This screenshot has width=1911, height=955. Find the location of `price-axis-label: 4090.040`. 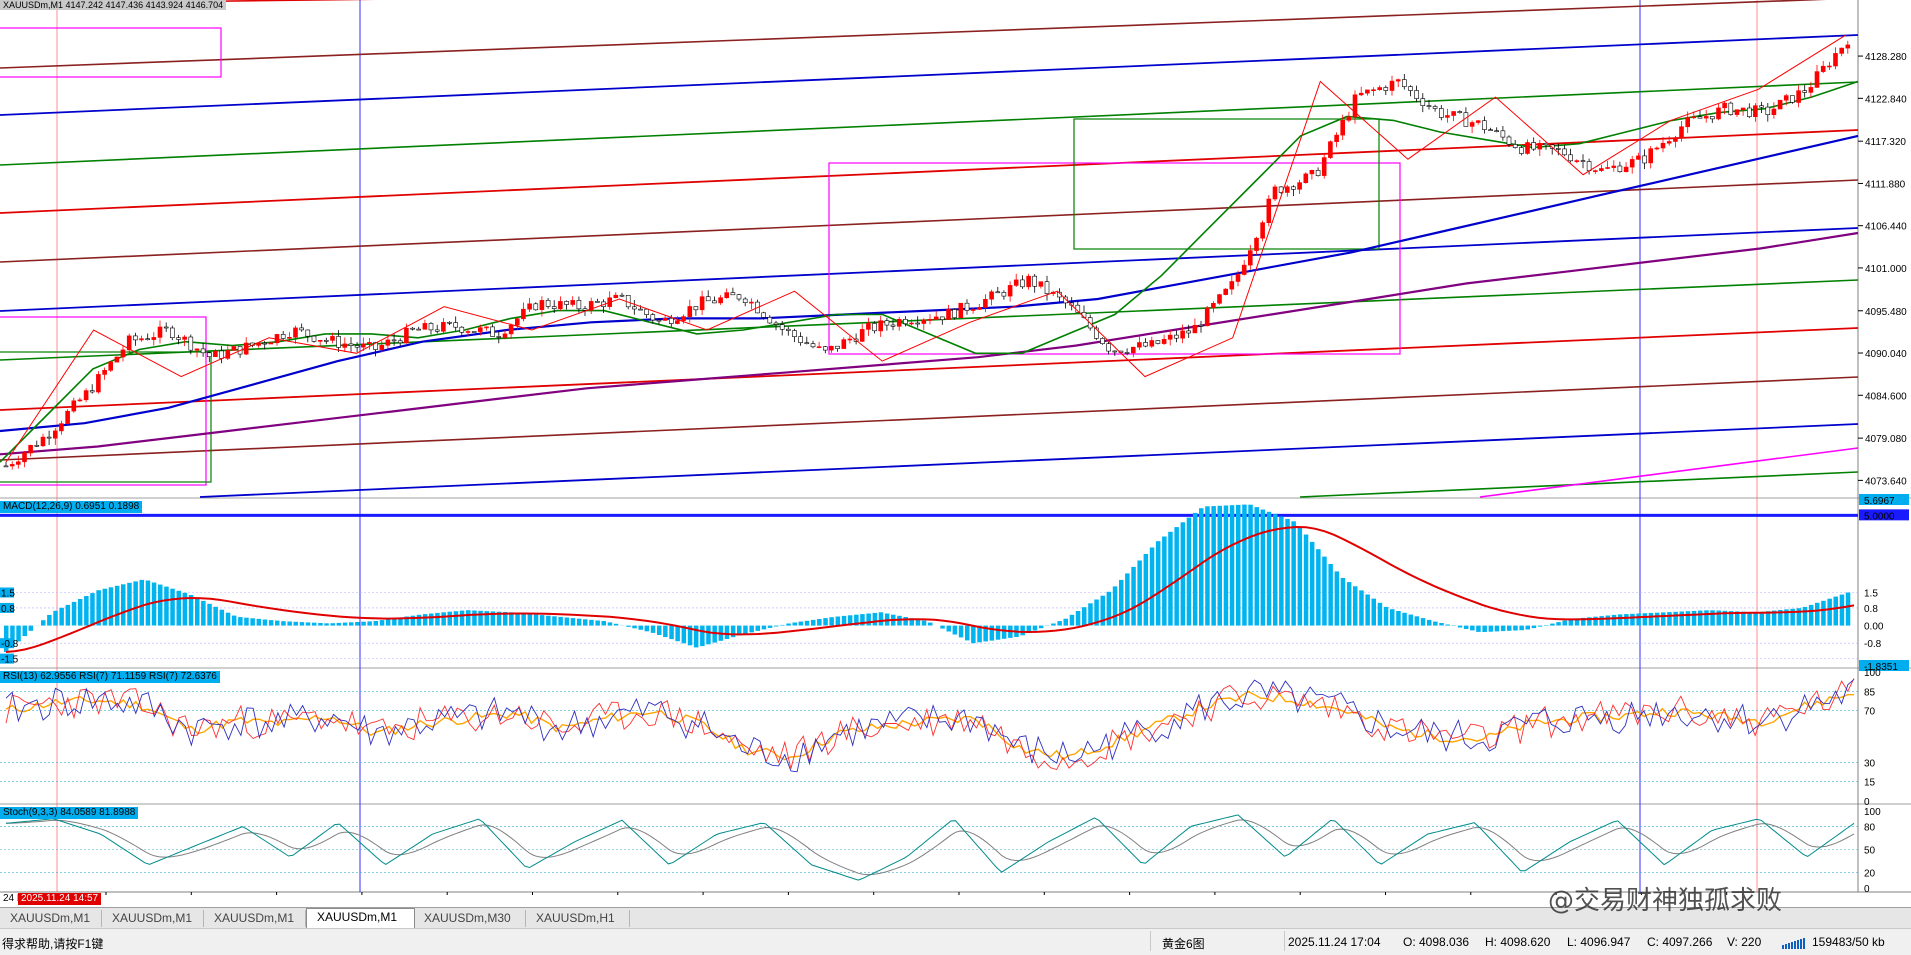

price-axis-label: 4090.040 is located at coordinates (1886, 354).